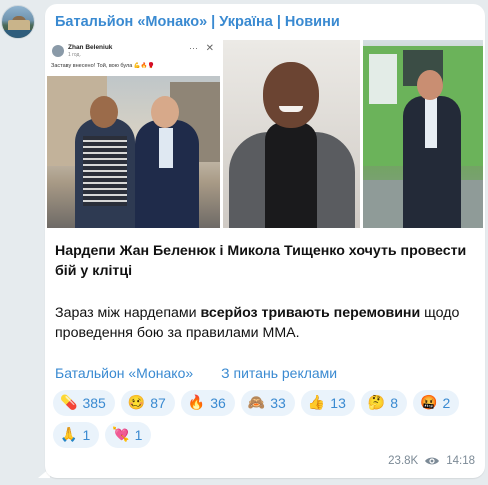 The image size is (488, 485). I want to click on reaction-pray: 🙏 1, so click(76, 435).